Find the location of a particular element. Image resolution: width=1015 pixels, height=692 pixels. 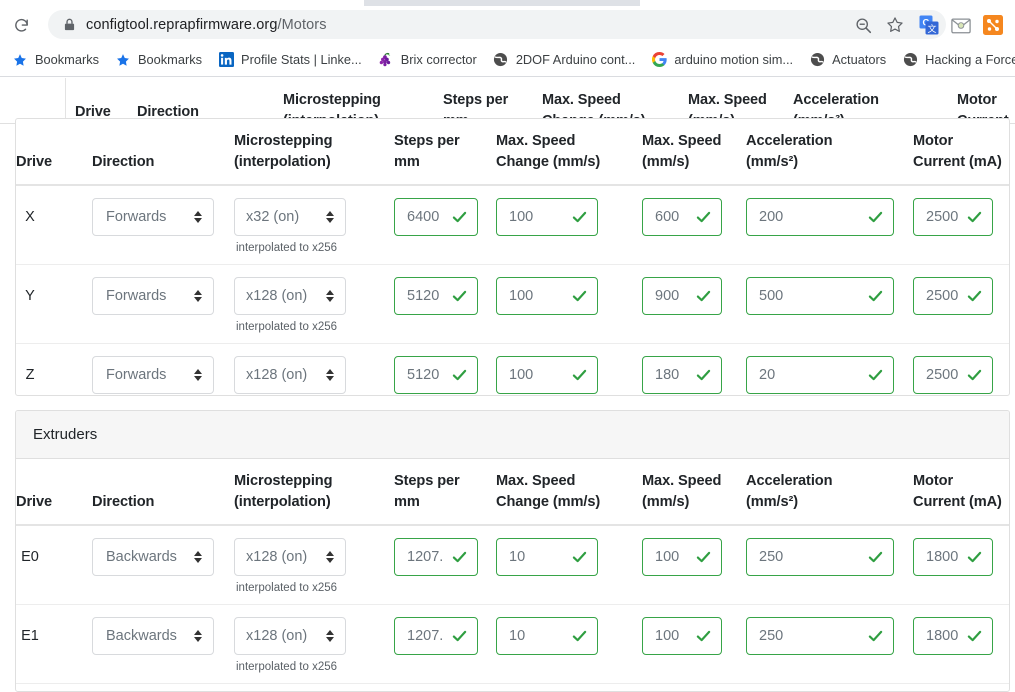

cell-speed-change: 100 is located at coordinates (569, 225).